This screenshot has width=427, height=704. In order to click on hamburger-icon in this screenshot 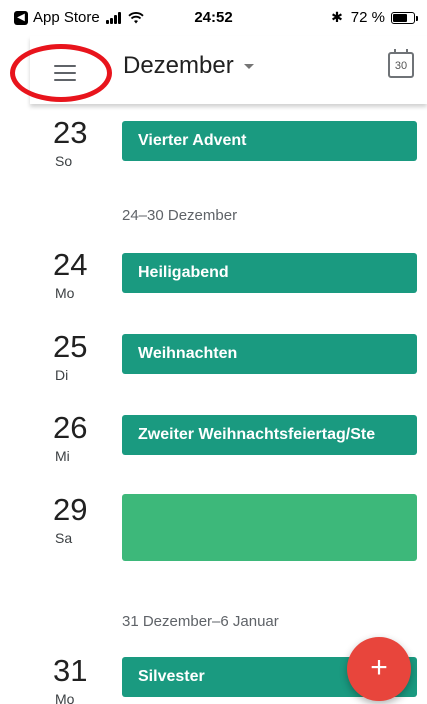, I will do `click(65, 75)`.